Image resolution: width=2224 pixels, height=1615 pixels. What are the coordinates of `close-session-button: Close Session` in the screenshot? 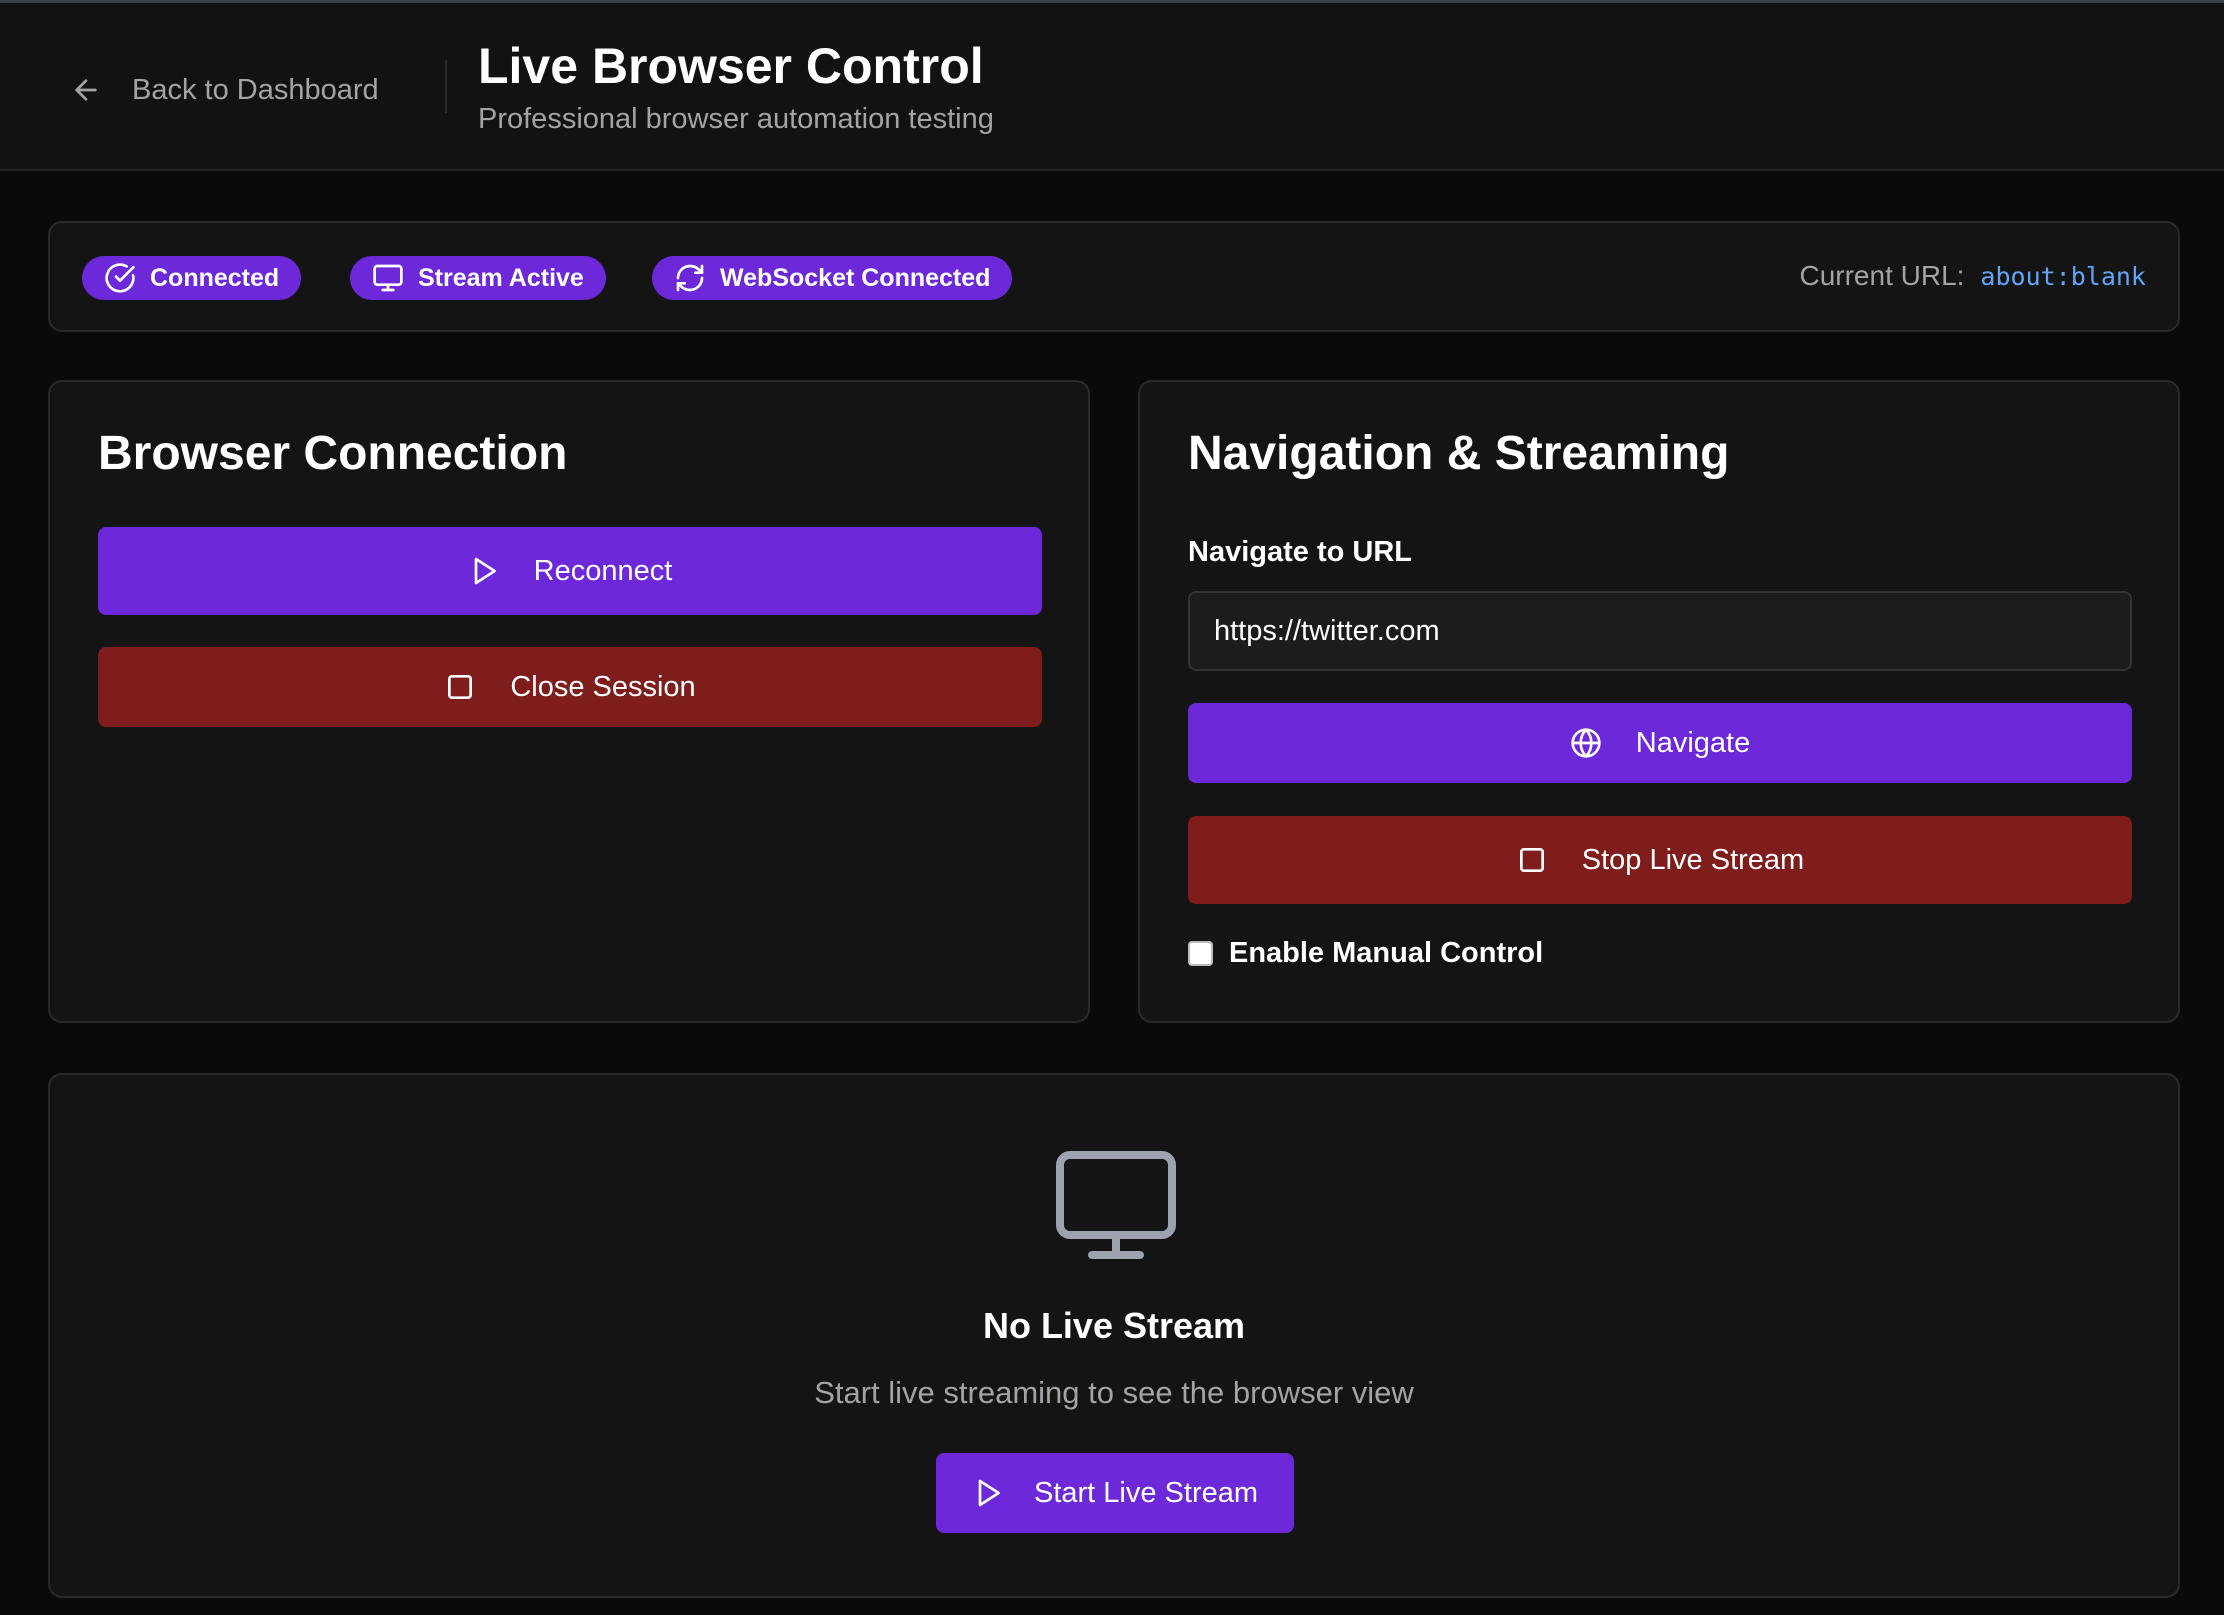 It's located at (570, 687).